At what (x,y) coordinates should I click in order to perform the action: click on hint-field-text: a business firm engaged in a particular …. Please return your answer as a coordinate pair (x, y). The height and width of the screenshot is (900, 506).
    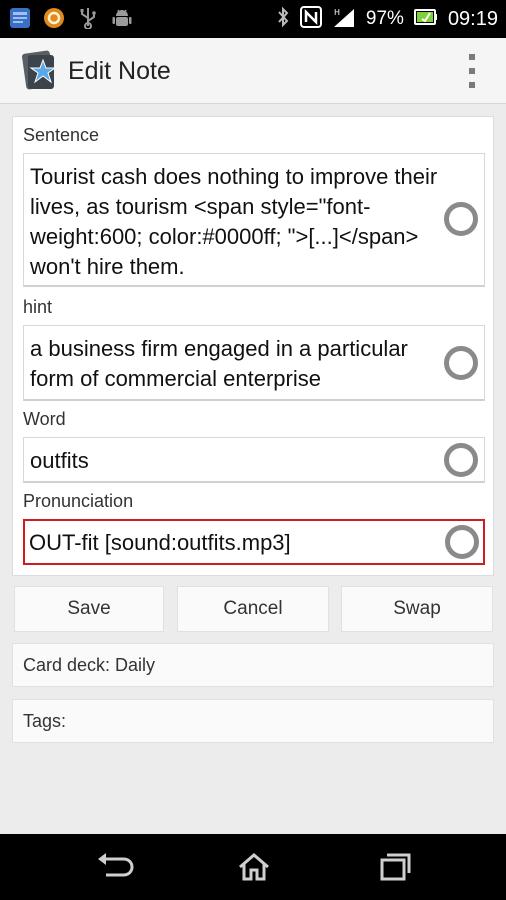
    Looking at the image, I should click on (222, 363).